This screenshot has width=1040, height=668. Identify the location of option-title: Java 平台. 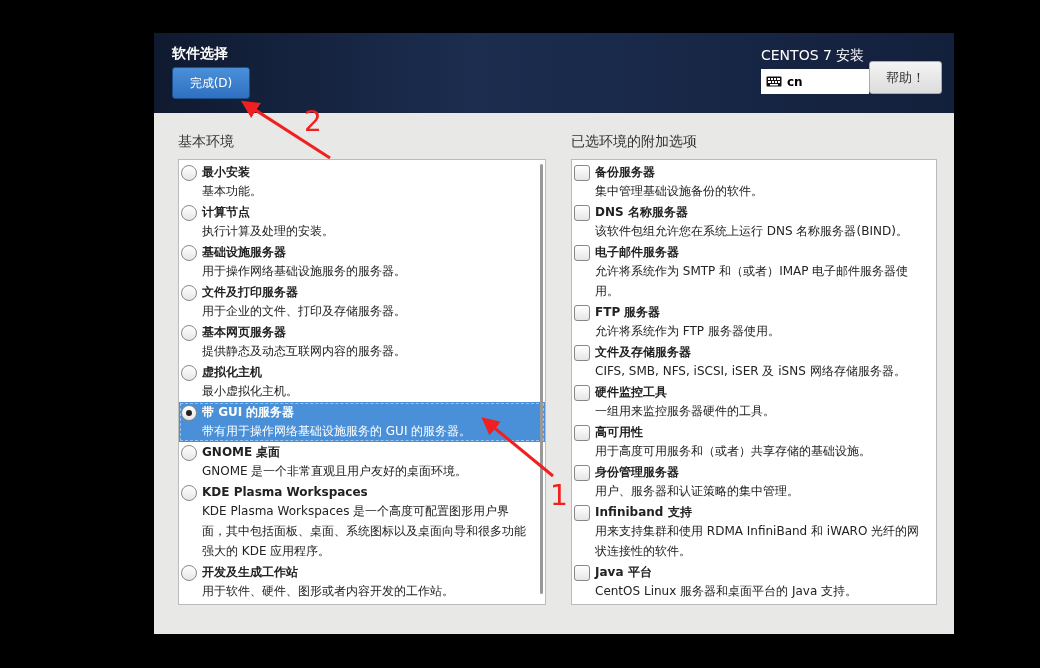
(624, 572).